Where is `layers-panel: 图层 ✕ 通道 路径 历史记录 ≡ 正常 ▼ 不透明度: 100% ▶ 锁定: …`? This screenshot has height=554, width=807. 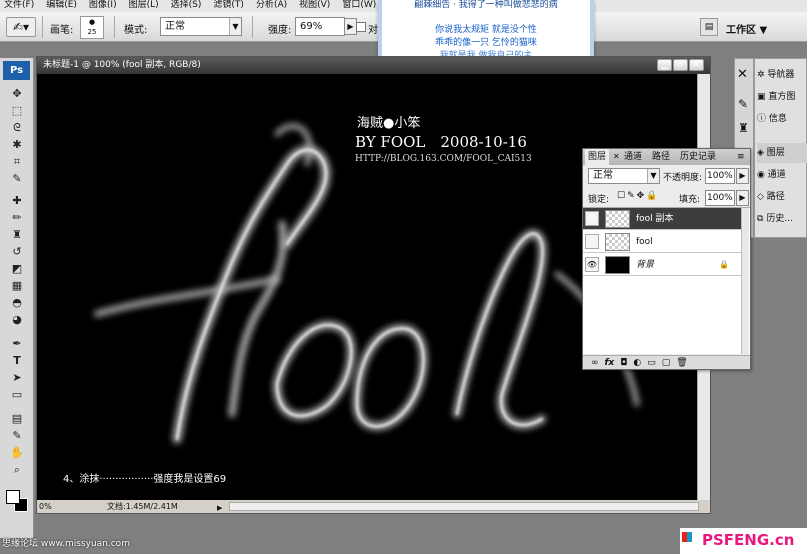 layers-panel: 图层 ✕ 通道 路径 历史记录 ≡ 正常 ▼ 不透明度: 100% ▶ 锁定: … is located at coordinates (666, 259).